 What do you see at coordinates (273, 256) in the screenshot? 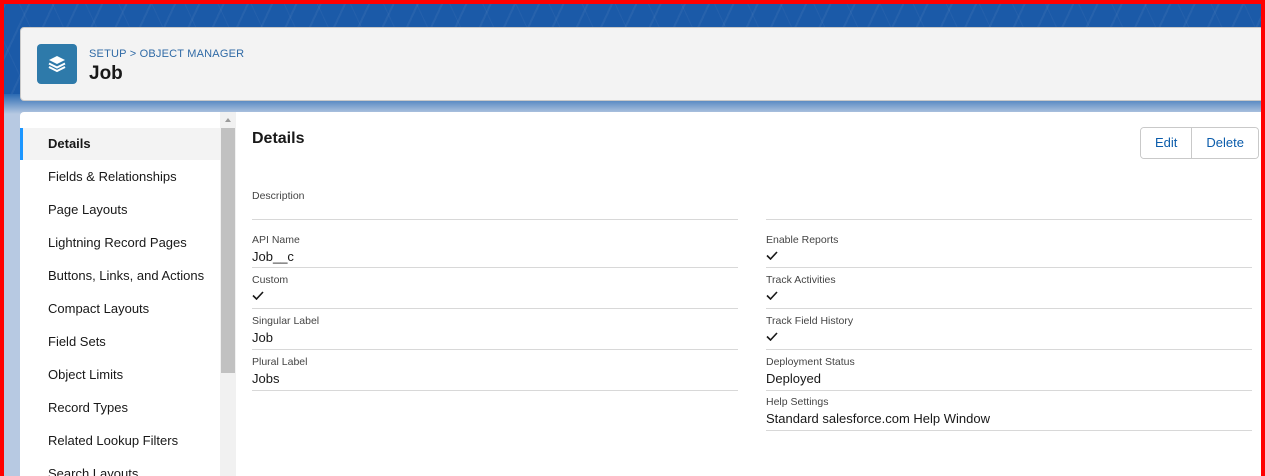
I see `field-value: Job__c` at bounding box center [273, 256].